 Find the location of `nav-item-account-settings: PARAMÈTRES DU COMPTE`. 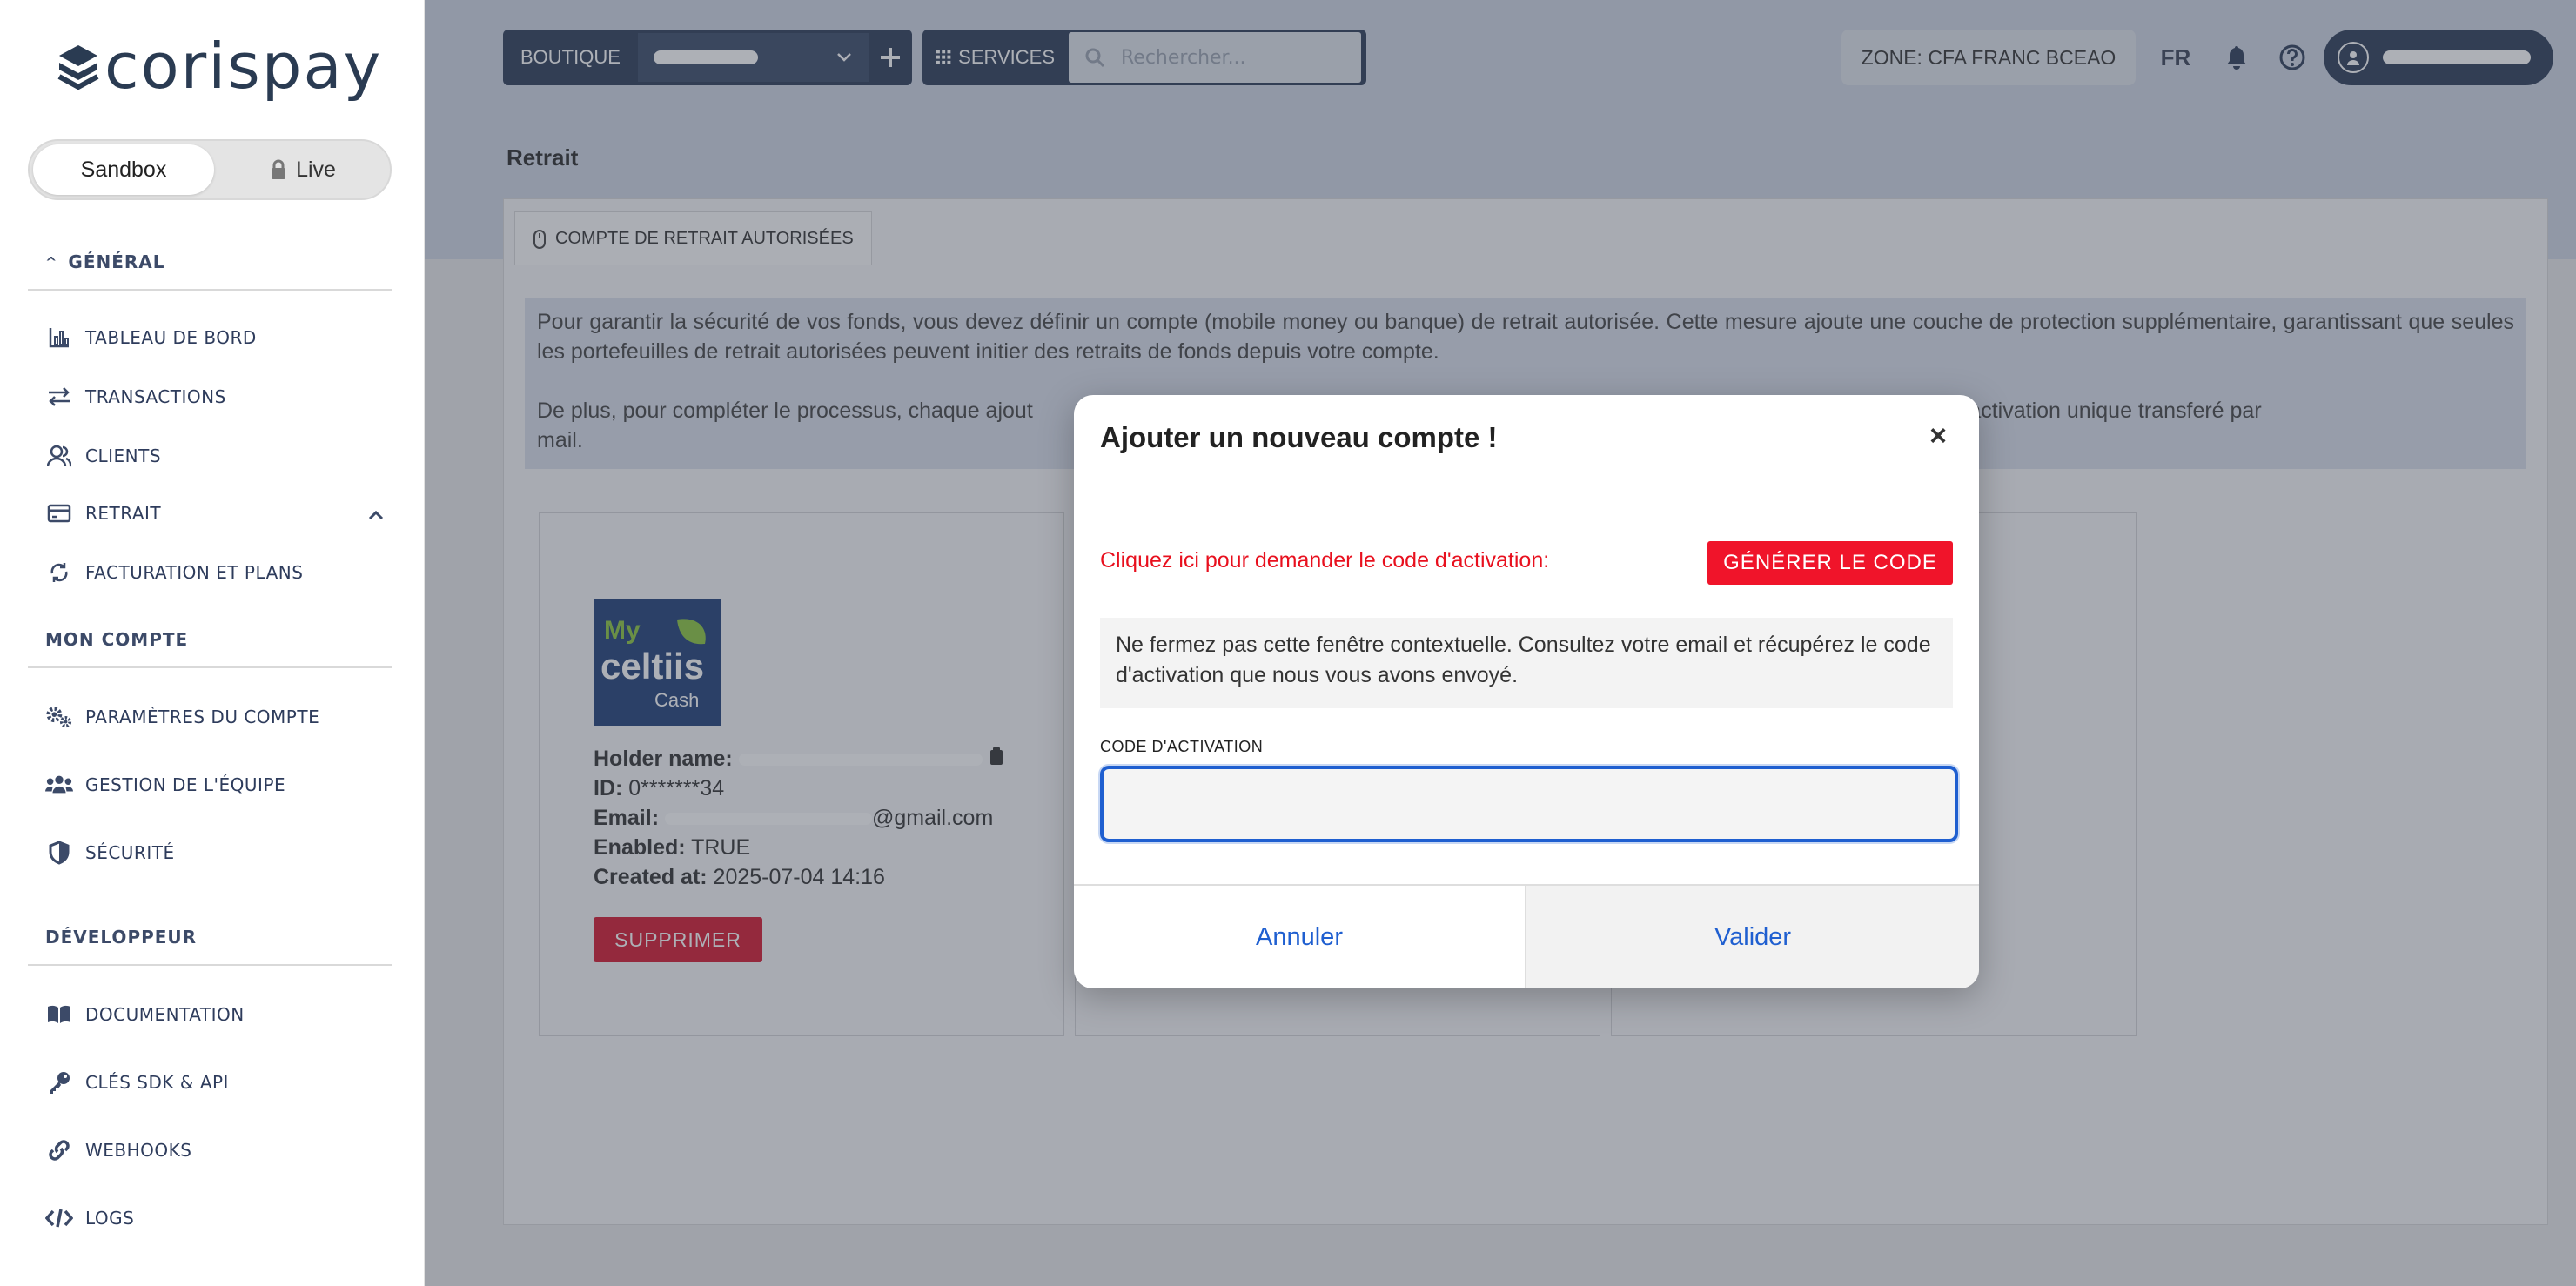

nav-item-account-settings: PARAMÈTRES DU COMPTE is located at coordinates (182, 717).